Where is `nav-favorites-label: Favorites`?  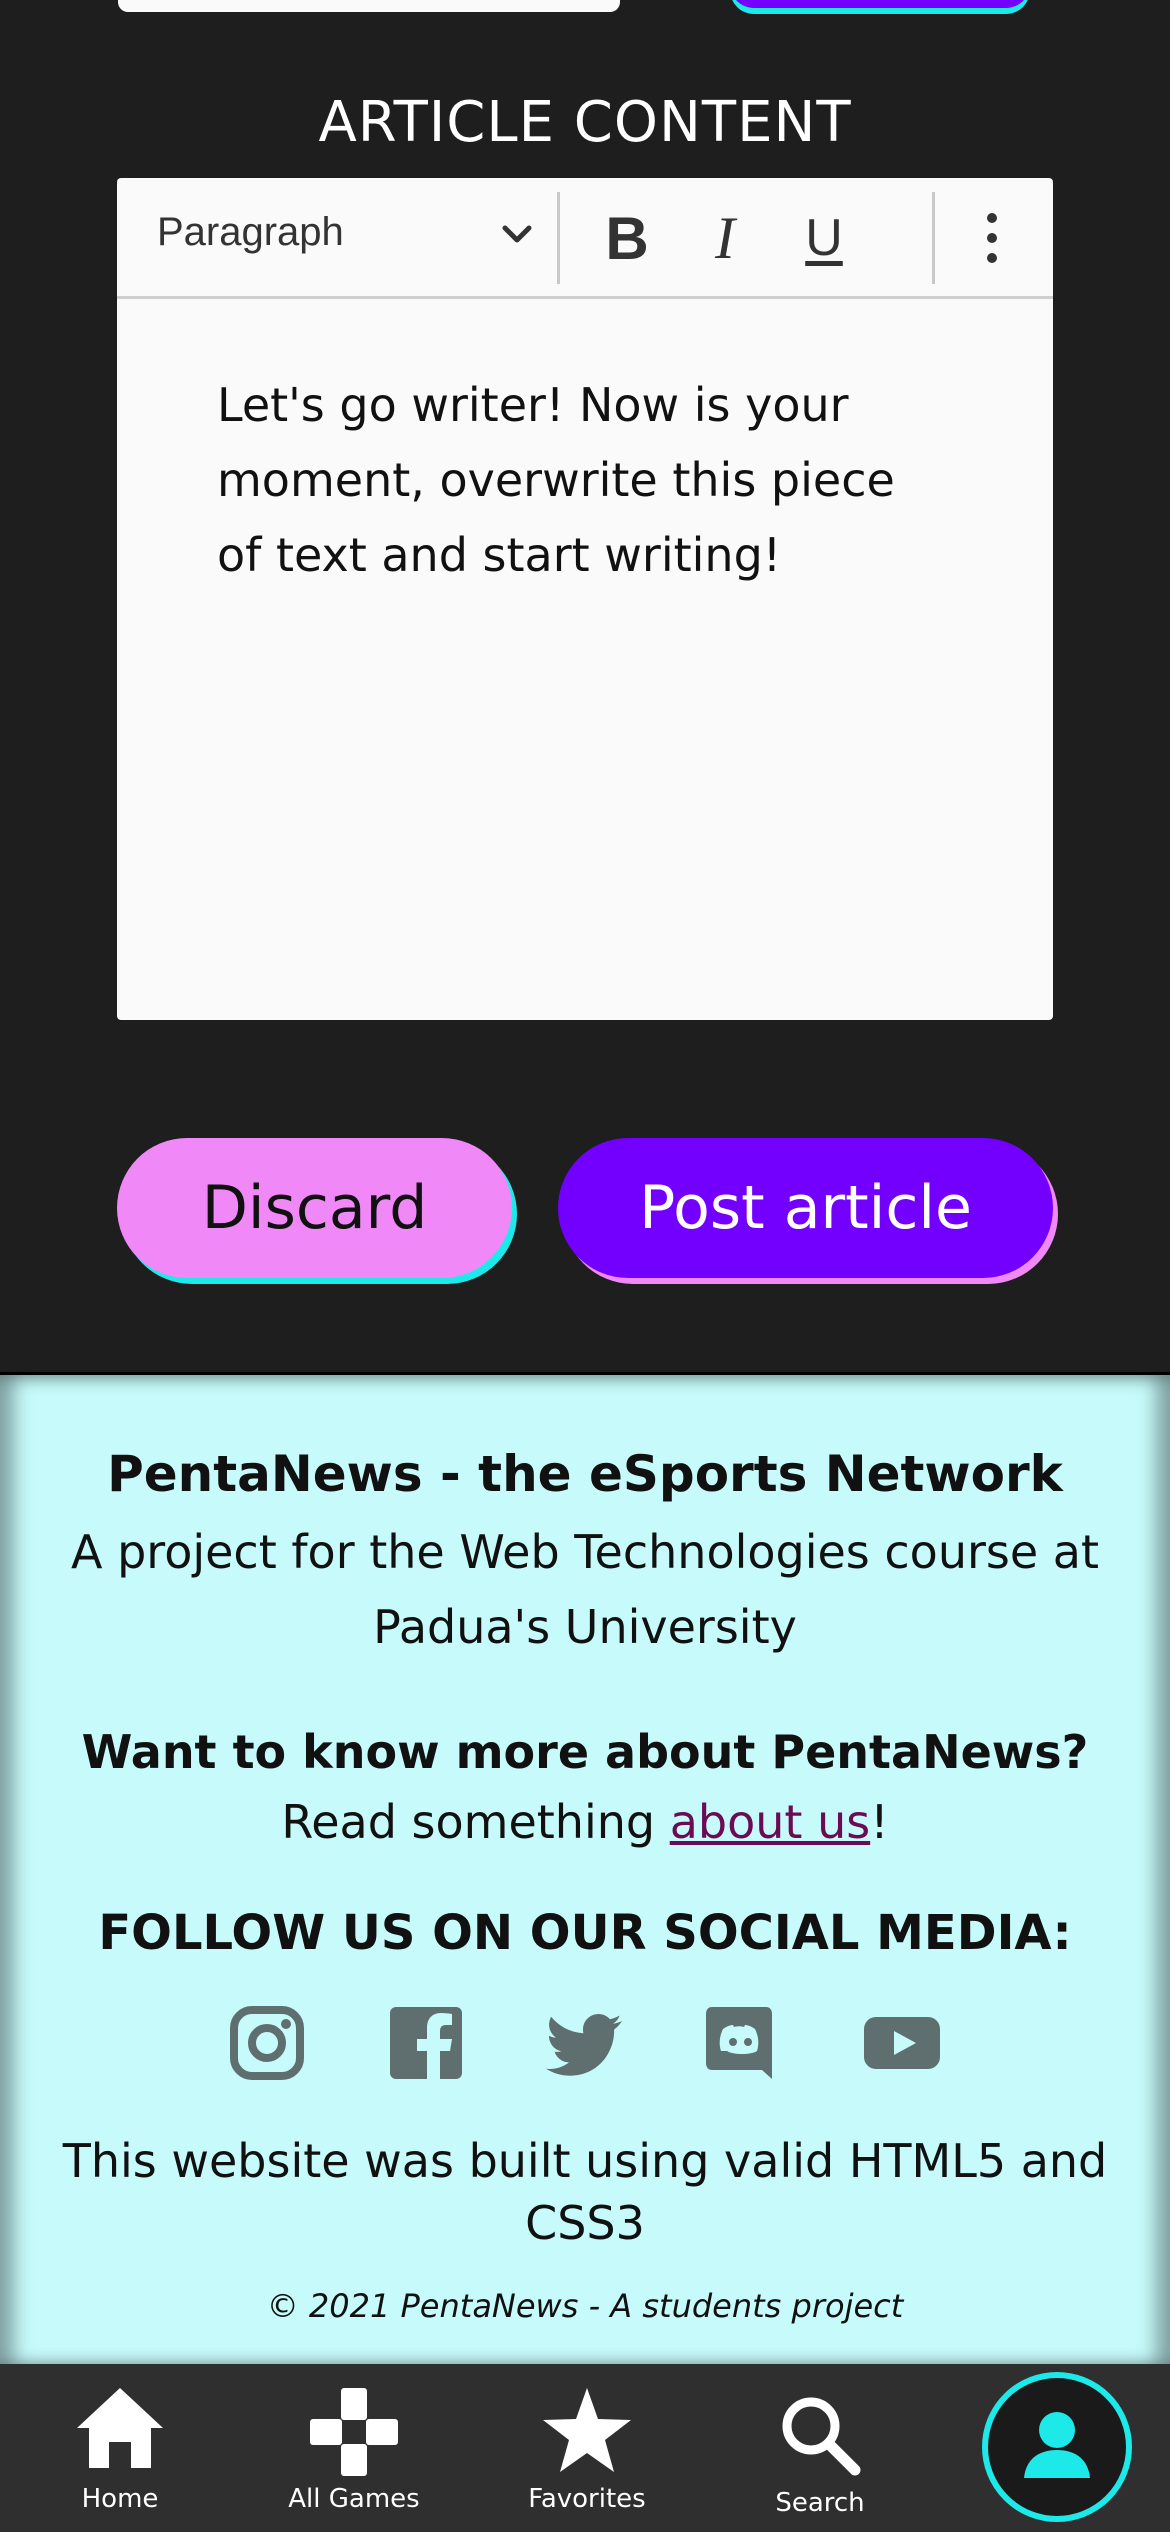 nav-favorites-label: Favorites is located at coordinates (587, 2499).